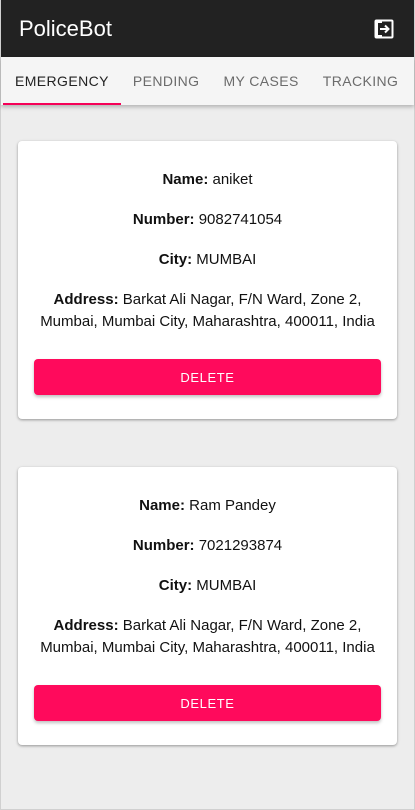 The image size is (415, 810). I want to click on name-value: Ram Pandey, so click(232, 505).